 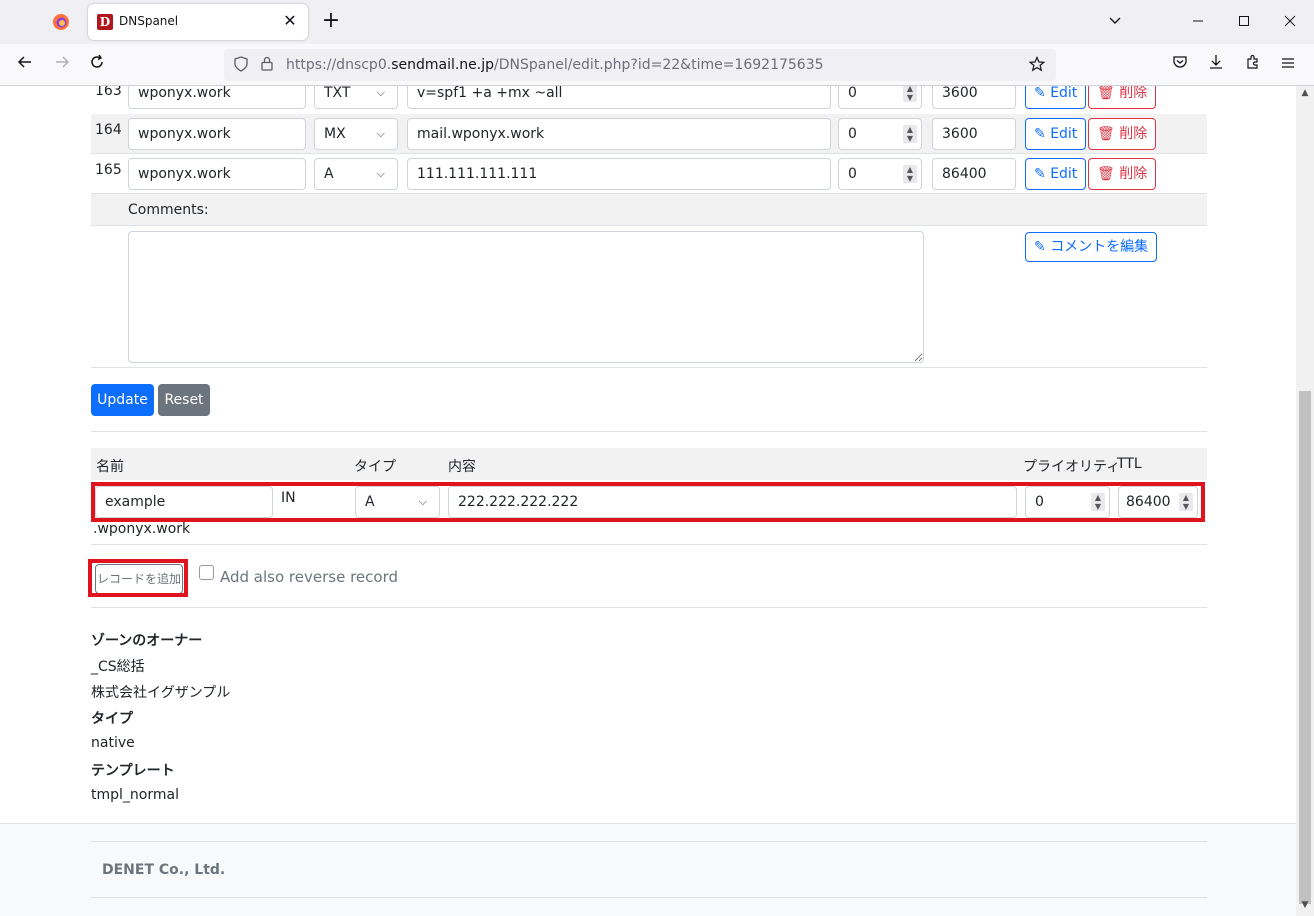 What do you see at coordinates (526, 297) in the screenshot?
I see `comments-textarea` at bounding box center [526, 297].